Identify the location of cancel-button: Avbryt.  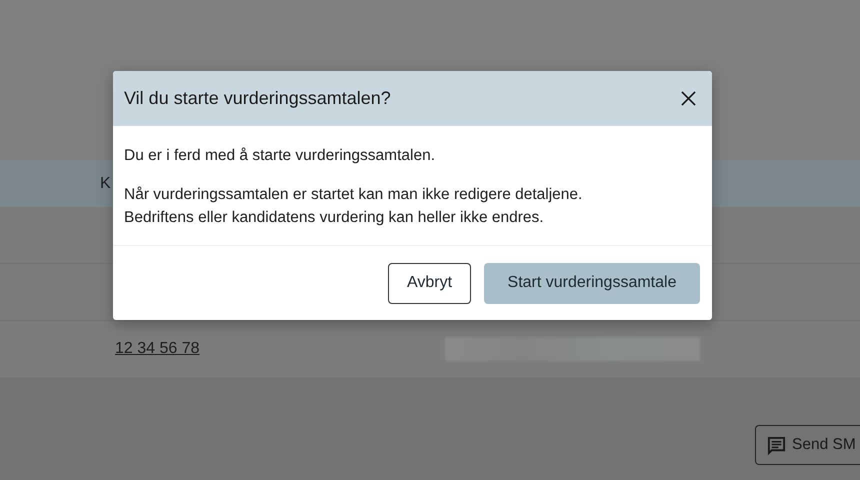
(429, 283).